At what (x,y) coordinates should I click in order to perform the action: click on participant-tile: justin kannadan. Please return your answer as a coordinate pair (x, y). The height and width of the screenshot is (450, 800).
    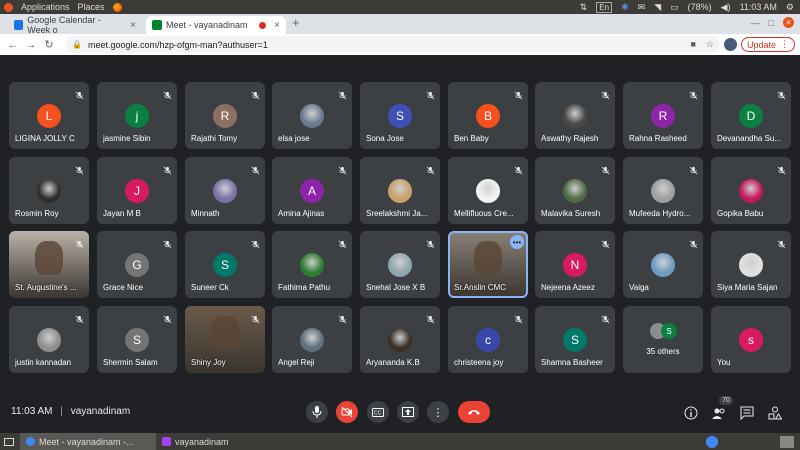
    Looking at the image, I should click on (49, 339).